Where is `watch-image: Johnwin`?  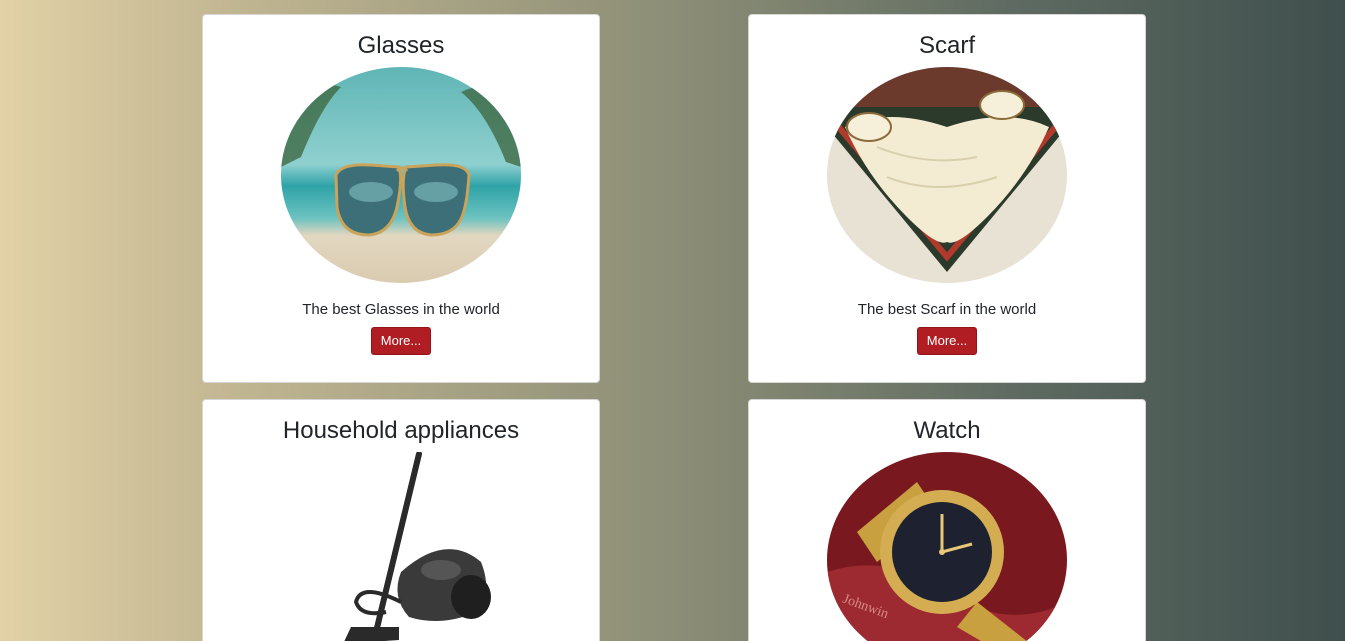 watch-image: Johnwin is located at coordinates (947, 546).